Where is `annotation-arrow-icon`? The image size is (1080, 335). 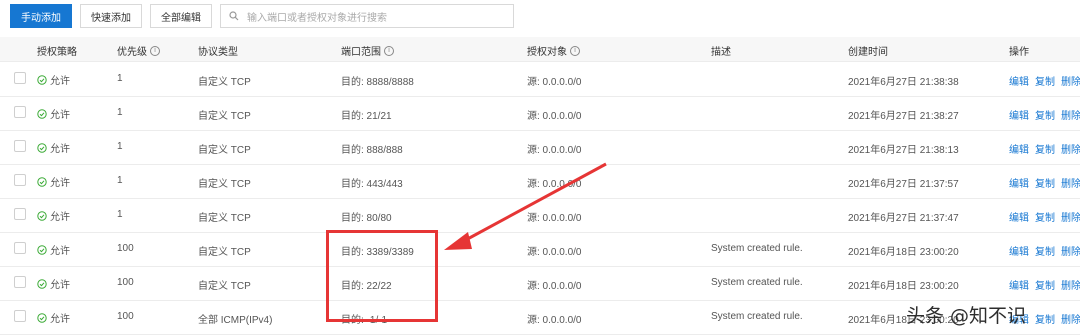
annotation-arrow-icon is located at coordinates (525, 206).